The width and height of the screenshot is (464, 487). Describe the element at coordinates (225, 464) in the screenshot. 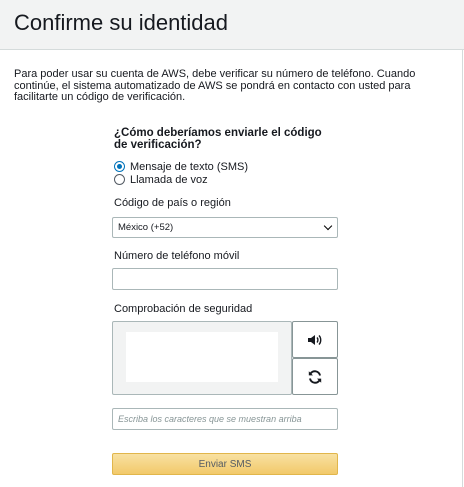

I see `send-sms-button: Enviar SMS` at that location.